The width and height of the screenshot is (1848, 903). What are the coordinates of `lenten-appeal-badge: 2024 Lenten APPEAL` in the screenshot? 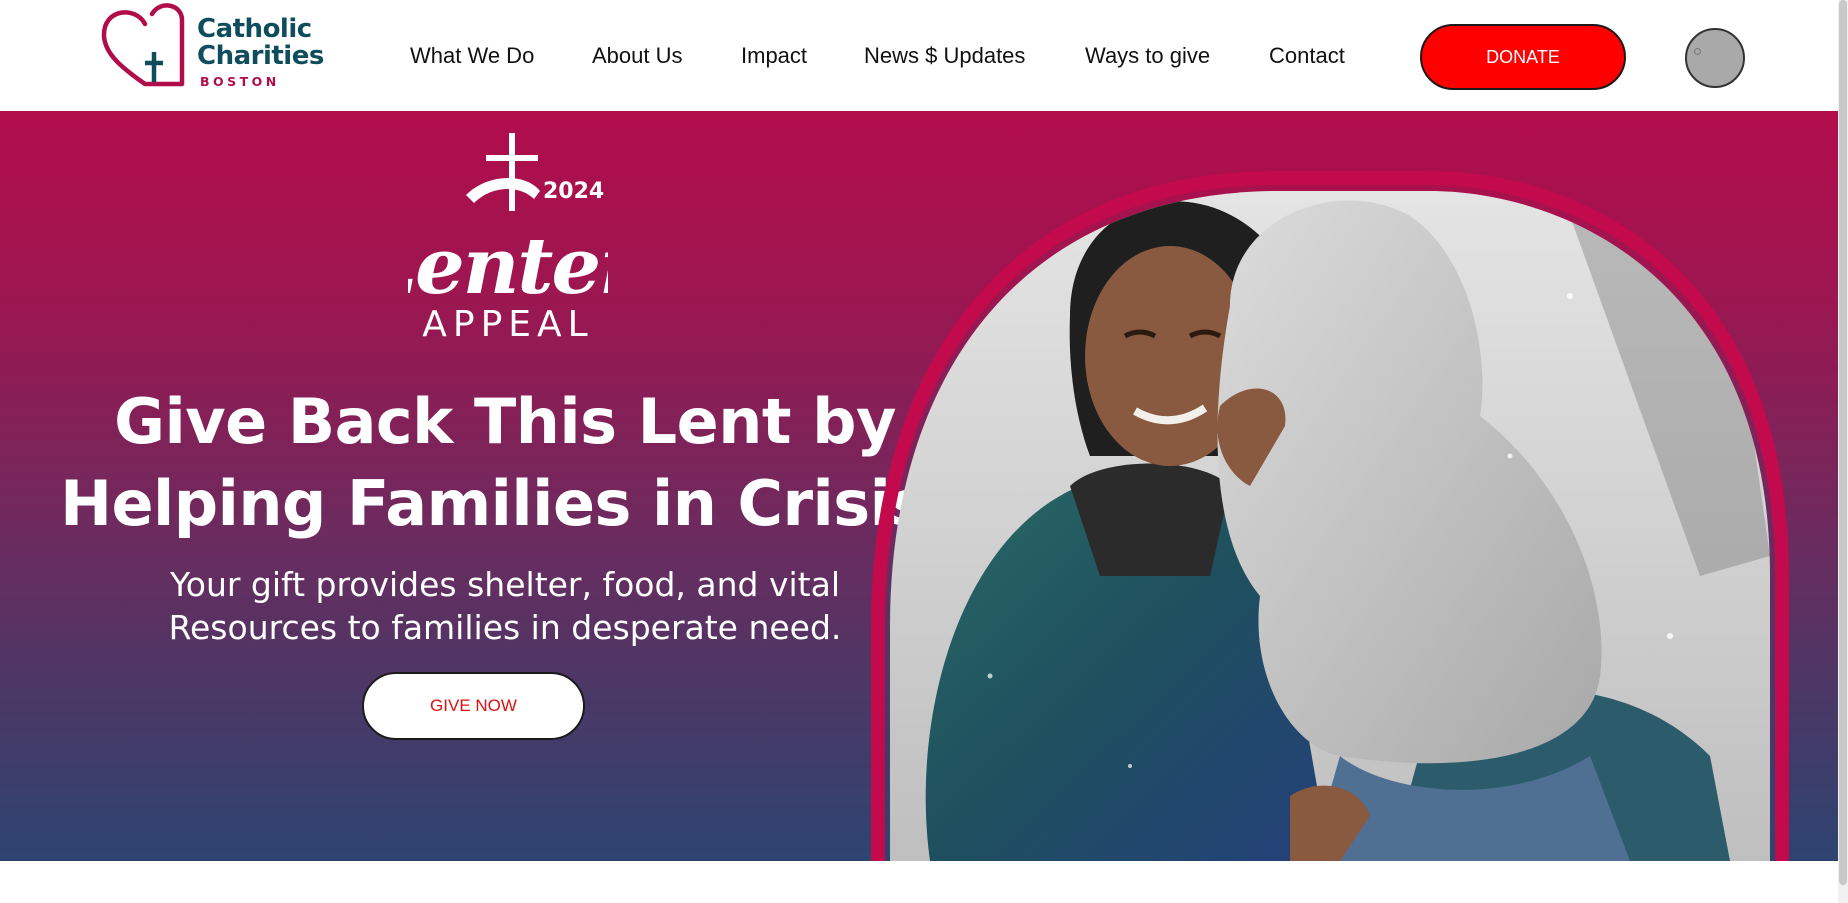 It's located at (508, 238).